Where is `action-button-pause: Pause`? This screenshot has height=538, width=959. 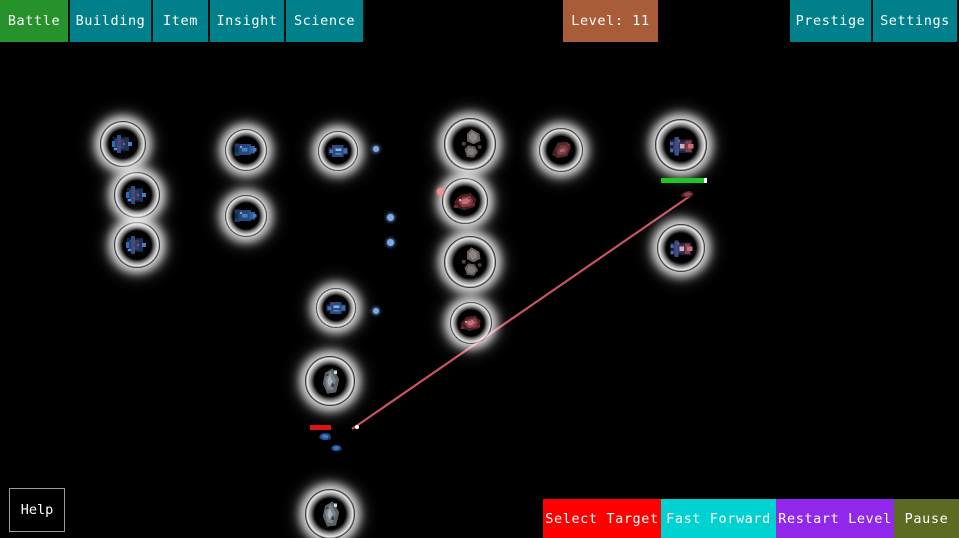 action-button-pause: Pause is located at coordinates (926, 518).